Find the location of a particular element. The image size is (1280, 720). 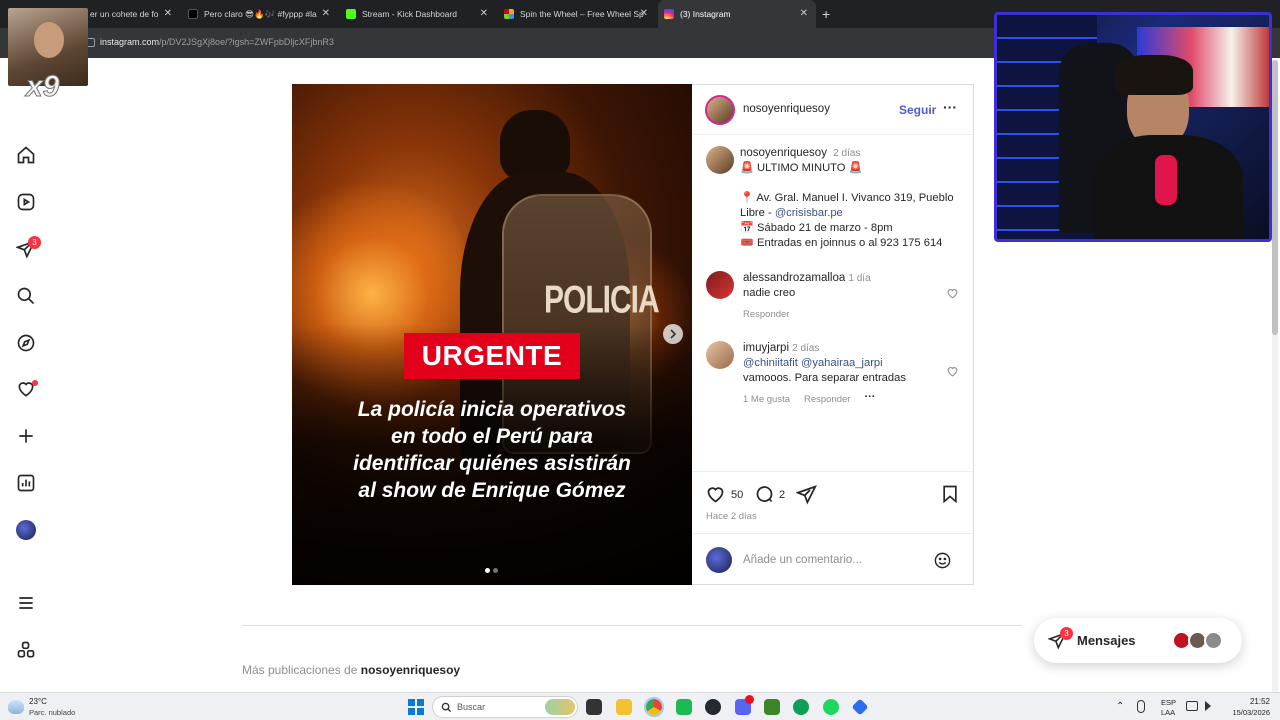

url-path: /p/DV2JSgXj8oe/?igsh=ZWFpbDljcXFjbnR3 is located at coordinates (246, 42).